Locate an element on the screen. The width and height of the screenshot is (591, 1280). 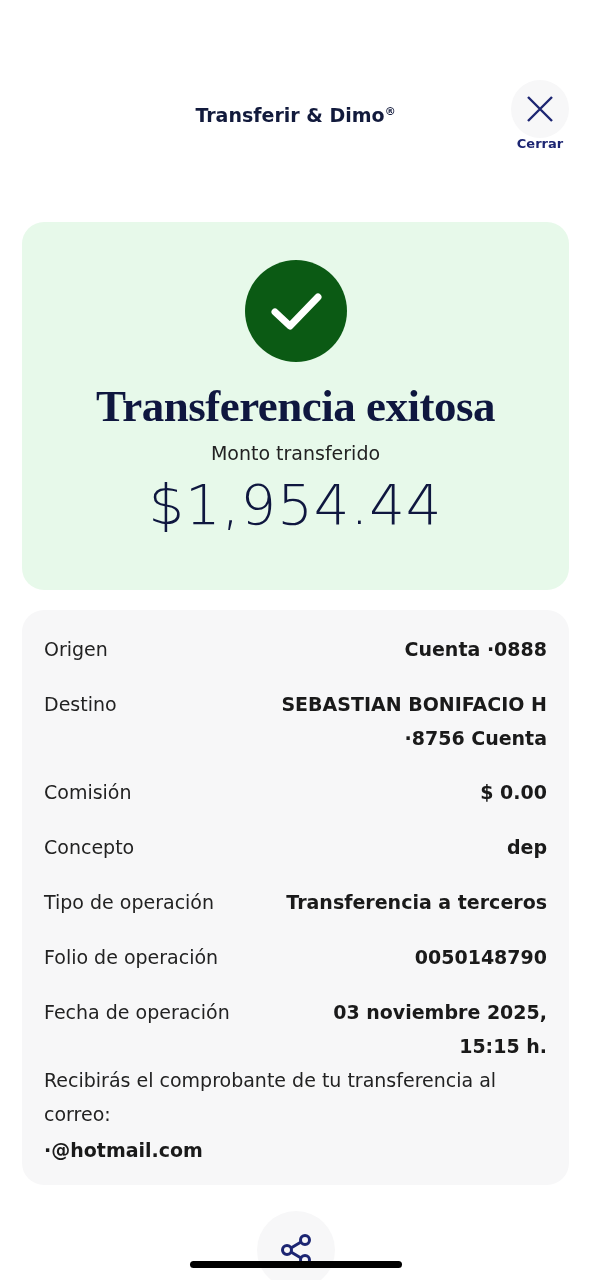
amount-label: Monto transferido is located at coordinates (295, 453).